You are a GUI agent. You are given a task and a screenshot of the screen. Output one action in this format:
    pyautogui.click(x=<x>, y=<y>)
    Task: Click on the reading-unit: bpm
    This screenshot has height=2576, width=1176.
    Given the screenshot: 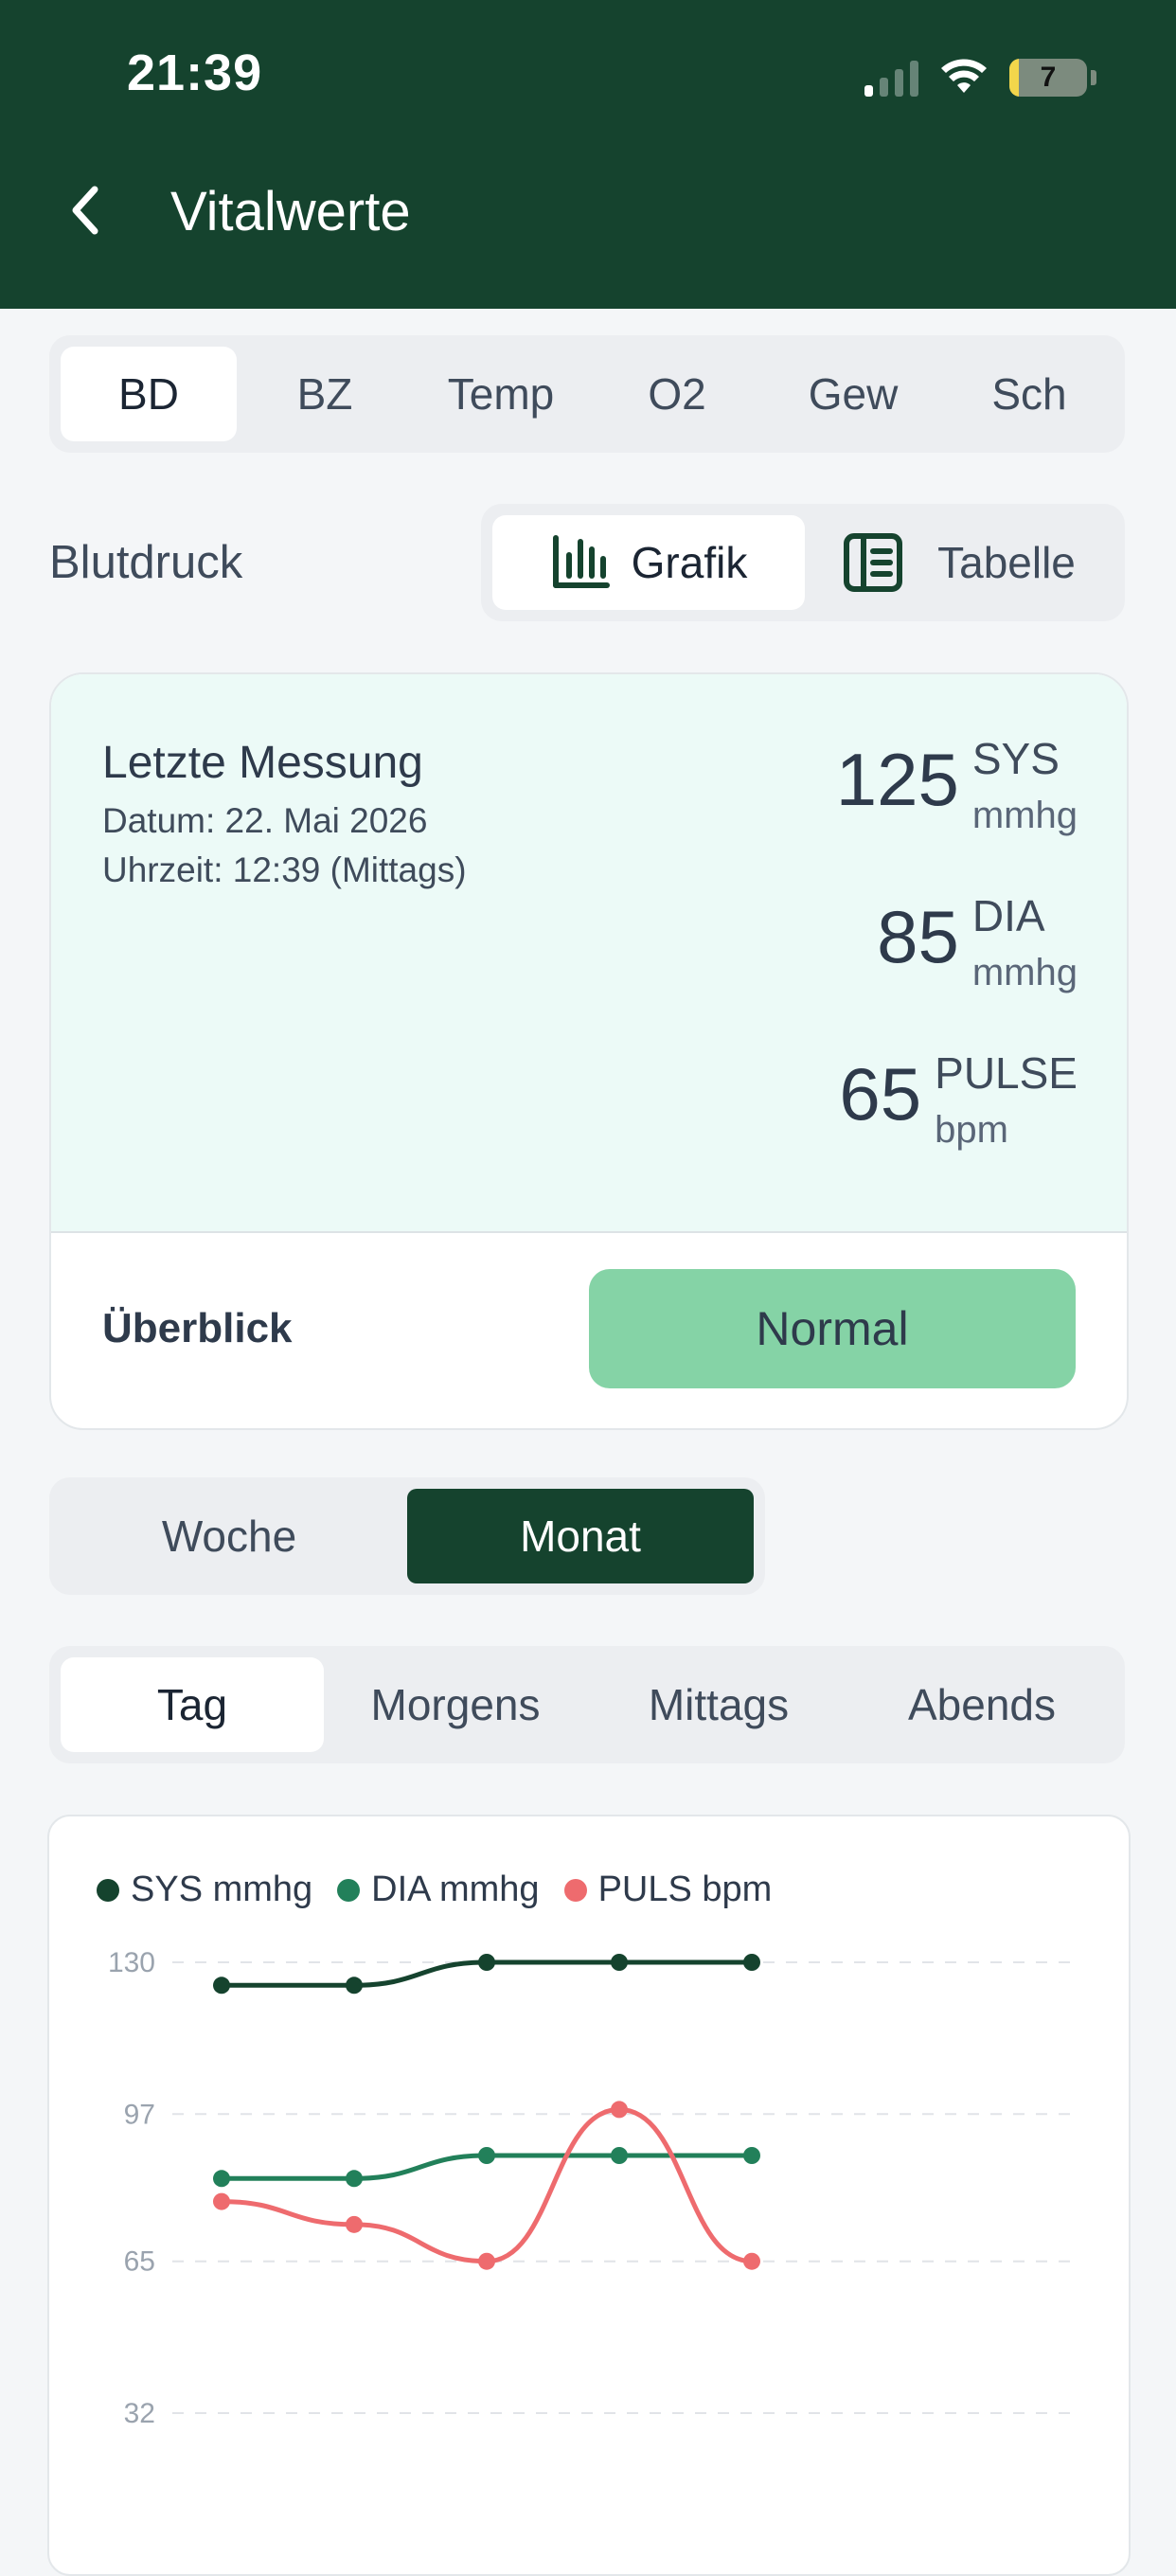 What is the action you would take?
    pyautogui.click(x=971, y=1130)
    